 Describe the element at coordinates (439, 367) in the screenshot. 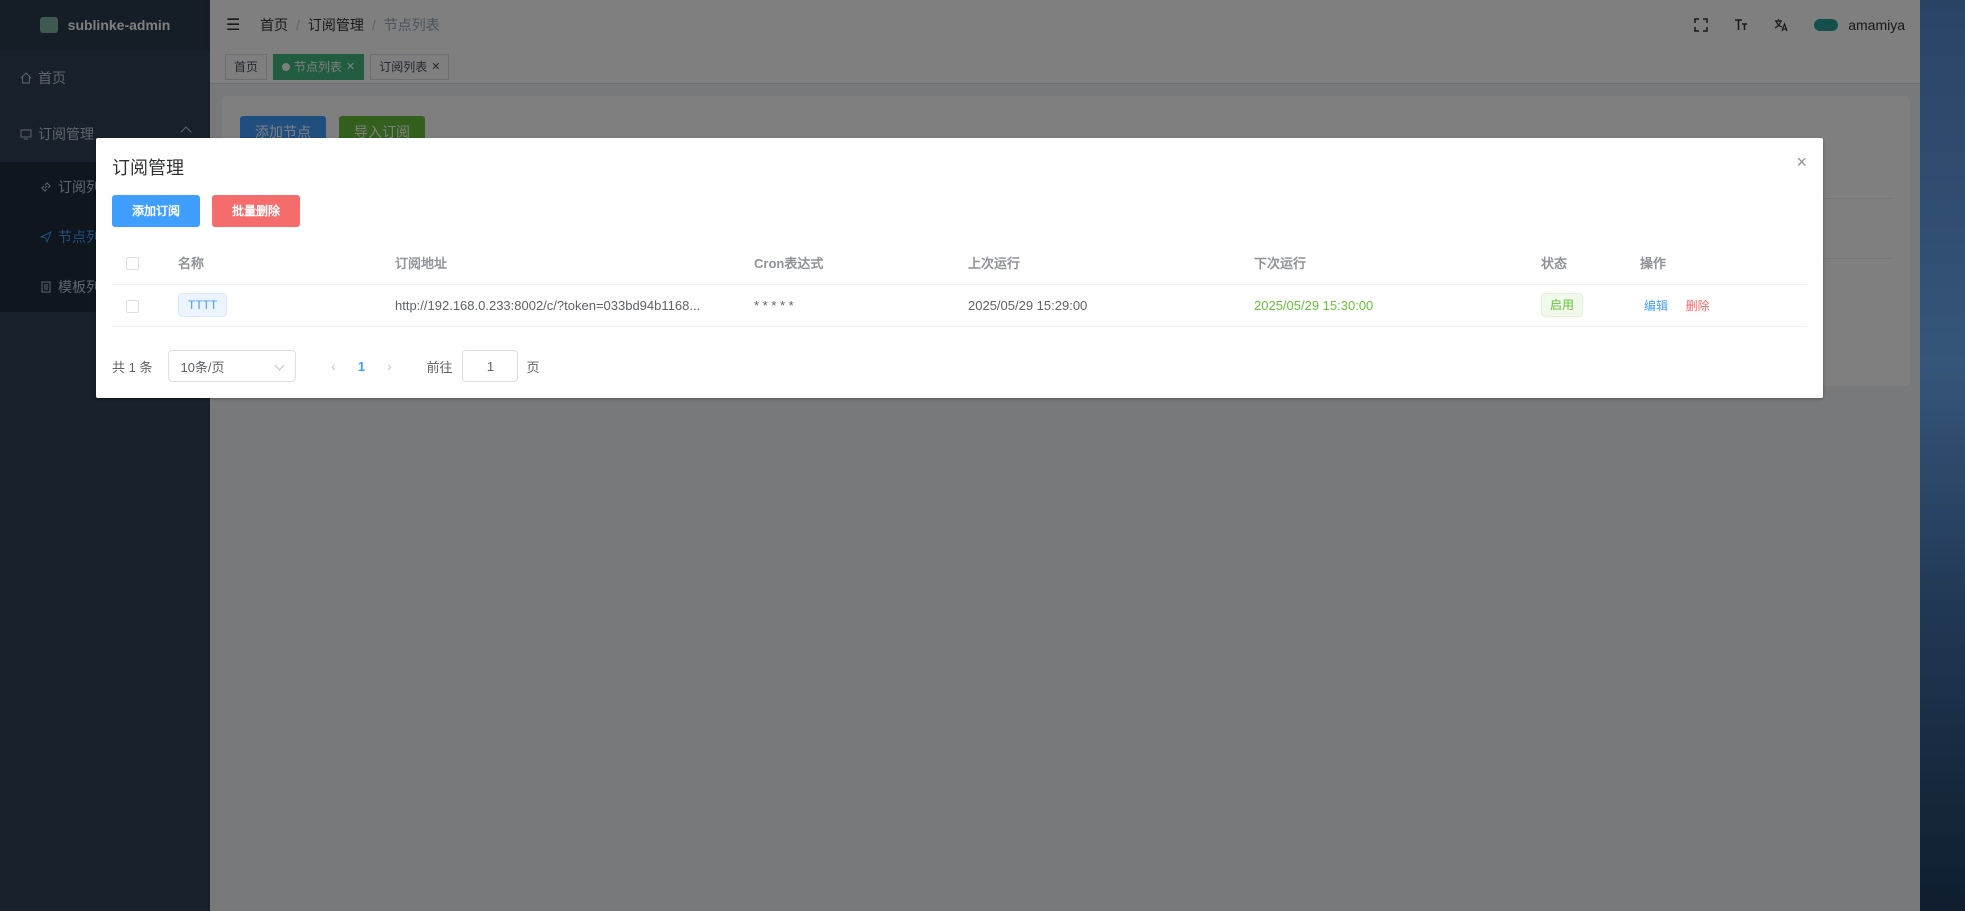

I see `goto-label: 前往` at that location.